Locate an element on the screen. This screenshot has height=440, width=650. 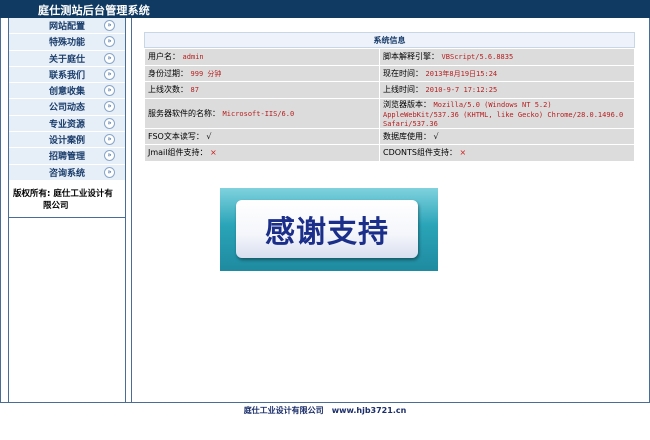
sidebar-item-label: 创意收集 is located at coordinates (67, 92).